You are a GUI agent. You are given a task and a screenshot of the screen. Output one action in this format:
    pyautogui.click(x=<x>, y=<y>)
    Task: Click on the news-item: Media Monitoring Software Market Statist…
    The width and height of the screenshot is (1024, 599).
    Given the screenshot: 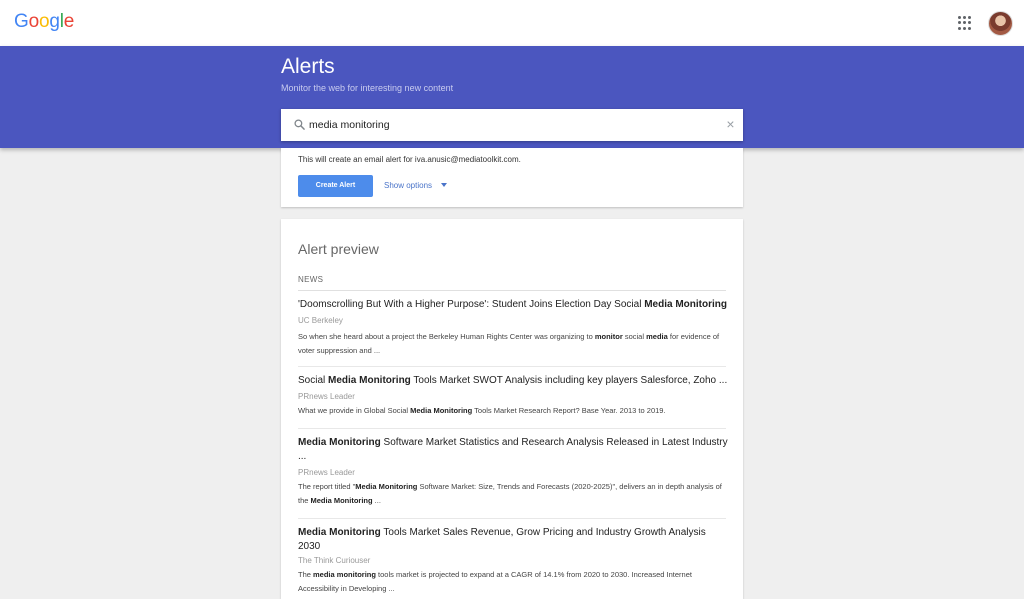 What is the action you would take?
    pyautogui.click(x=513, y=472)
    